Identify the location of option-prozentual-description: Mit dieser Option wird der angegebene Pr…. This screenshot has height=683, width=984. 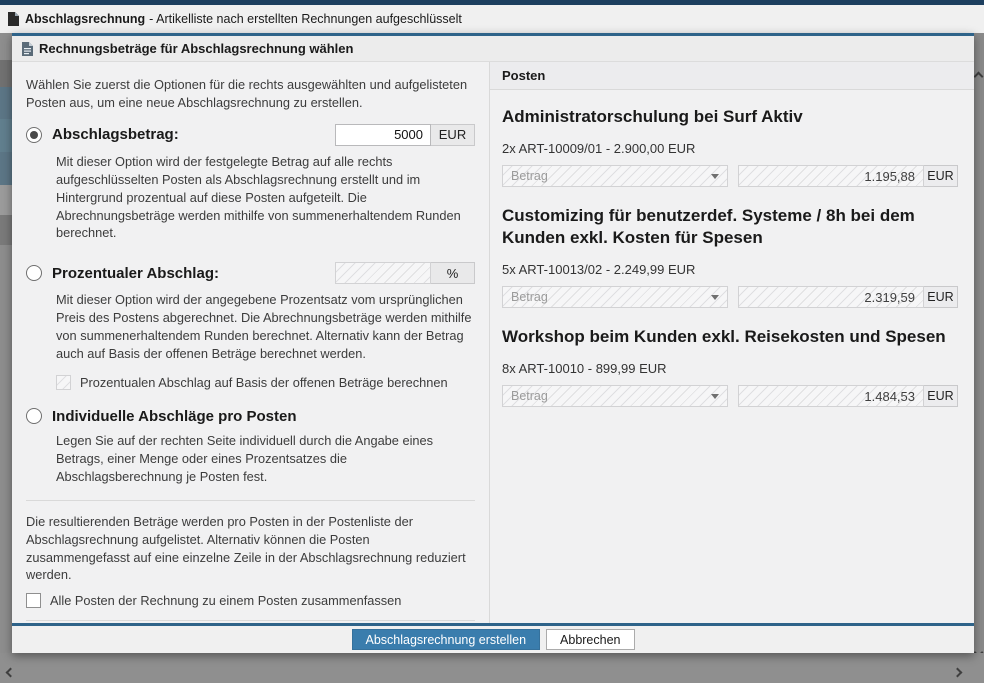
(264, 327).